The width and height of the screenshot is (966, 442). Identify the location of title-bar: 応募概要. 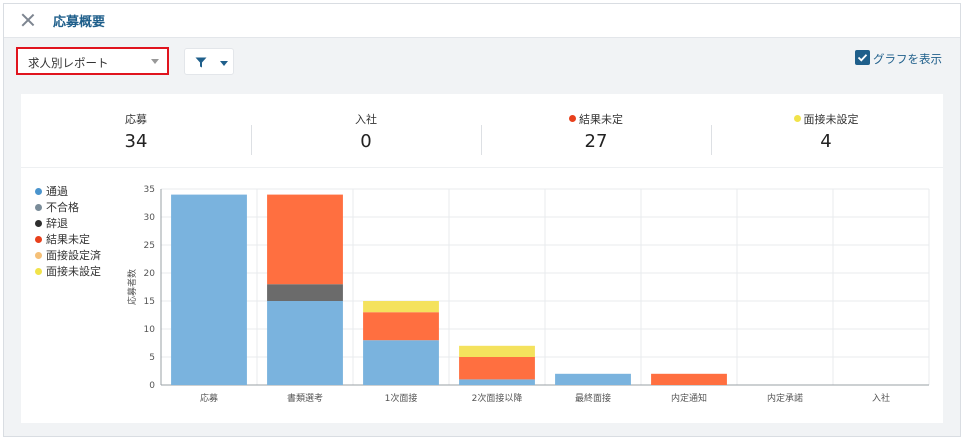
(482, 21).